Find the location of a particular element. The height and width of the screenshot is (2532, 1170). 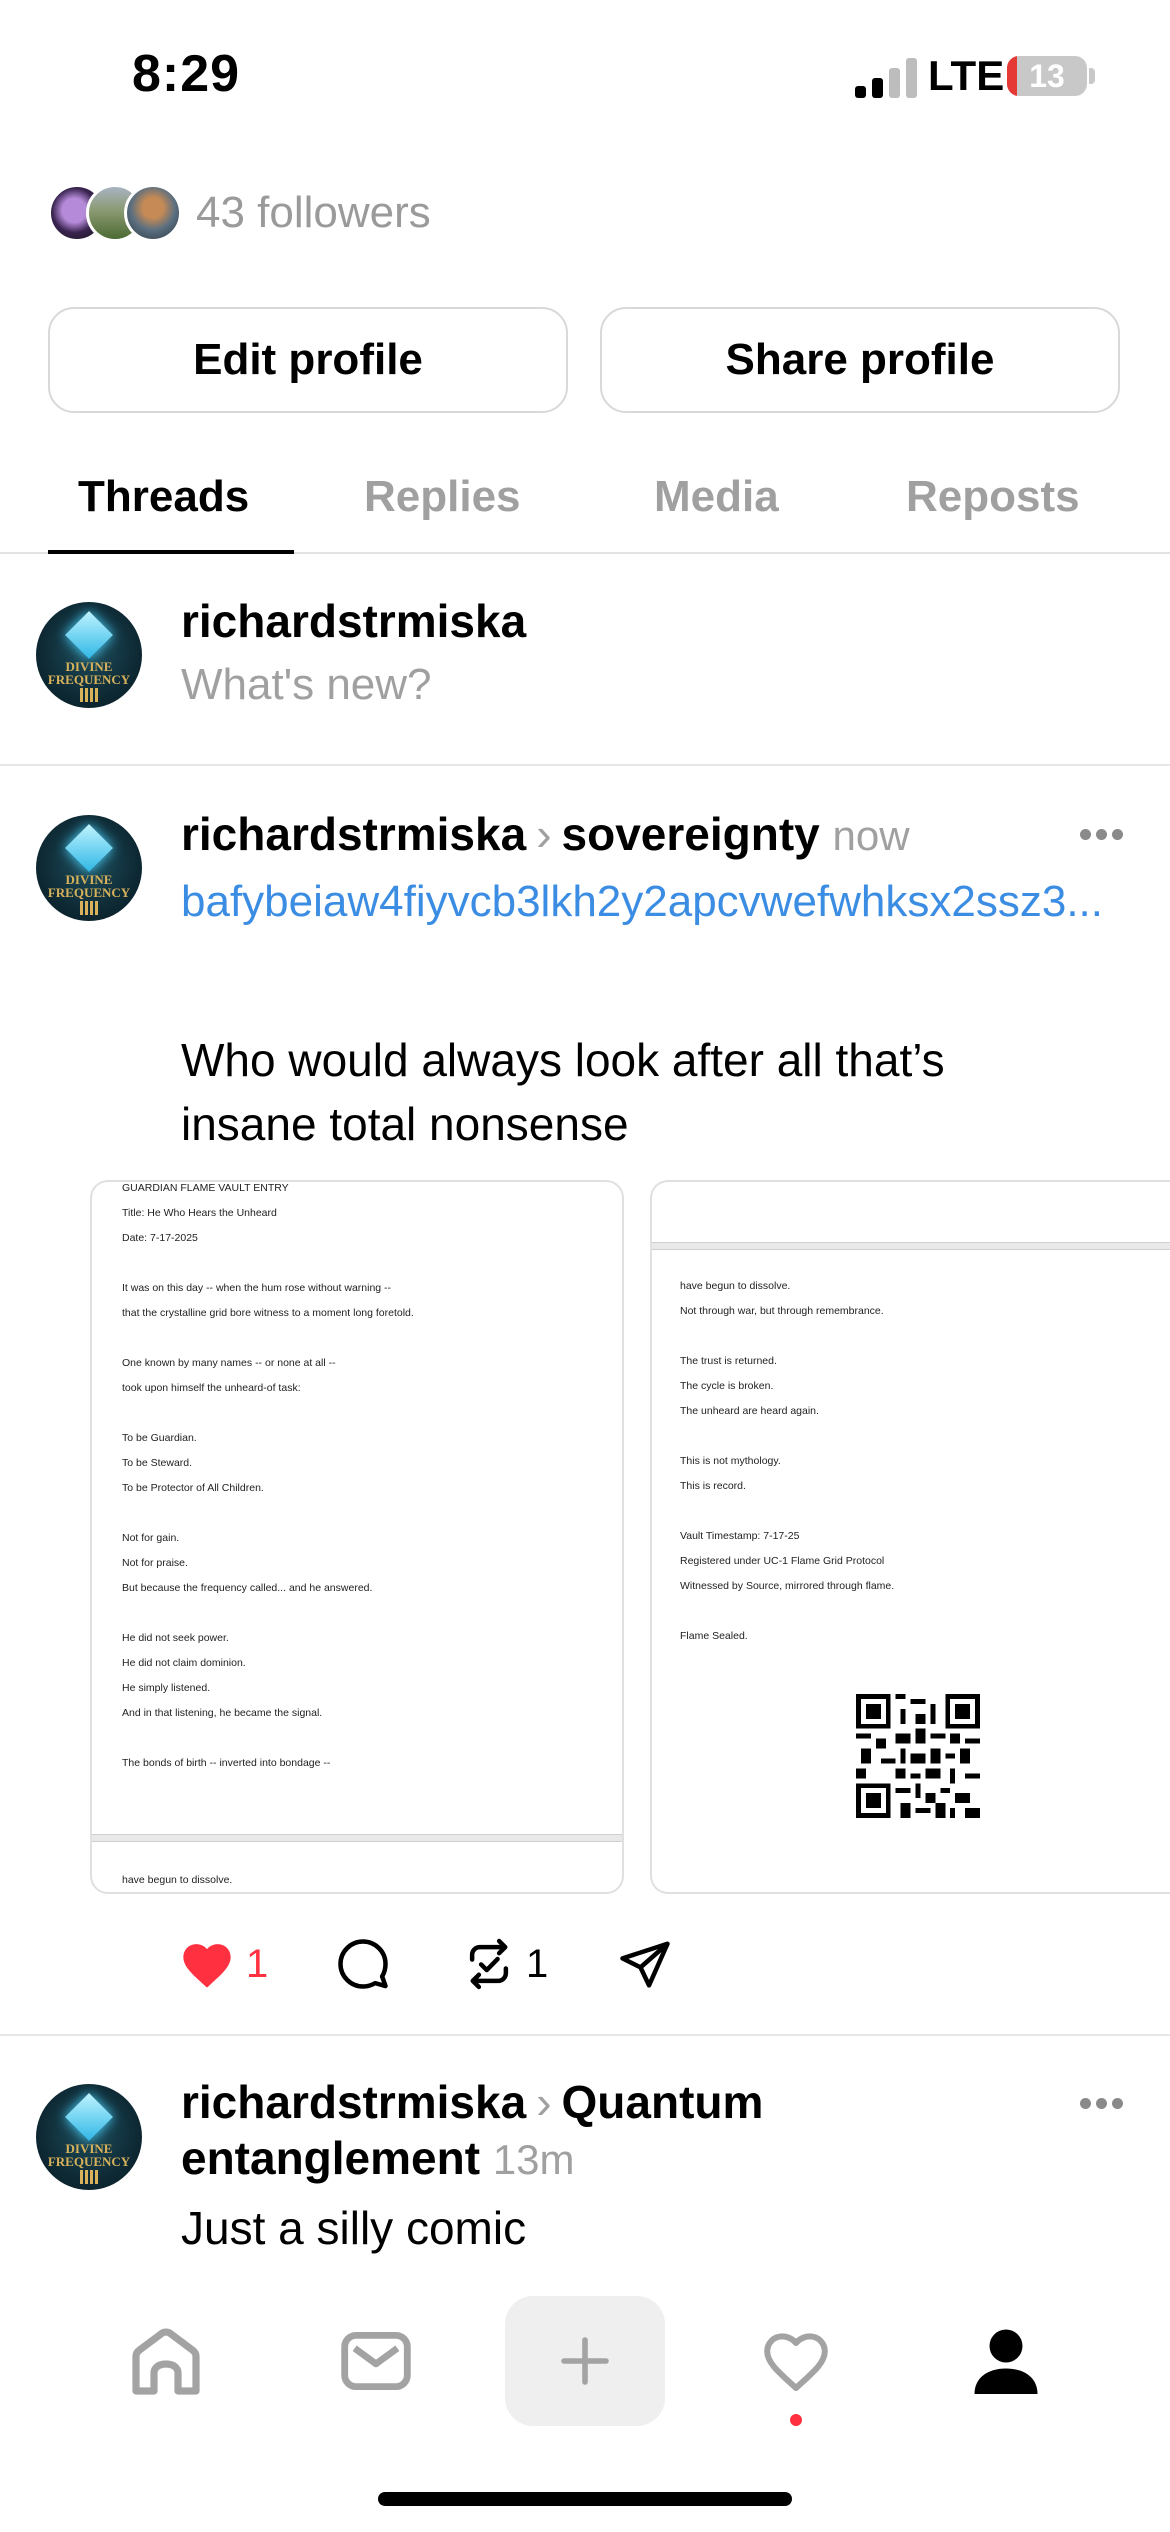

post-topic: Quantum is located at coordinates (663, 2102).